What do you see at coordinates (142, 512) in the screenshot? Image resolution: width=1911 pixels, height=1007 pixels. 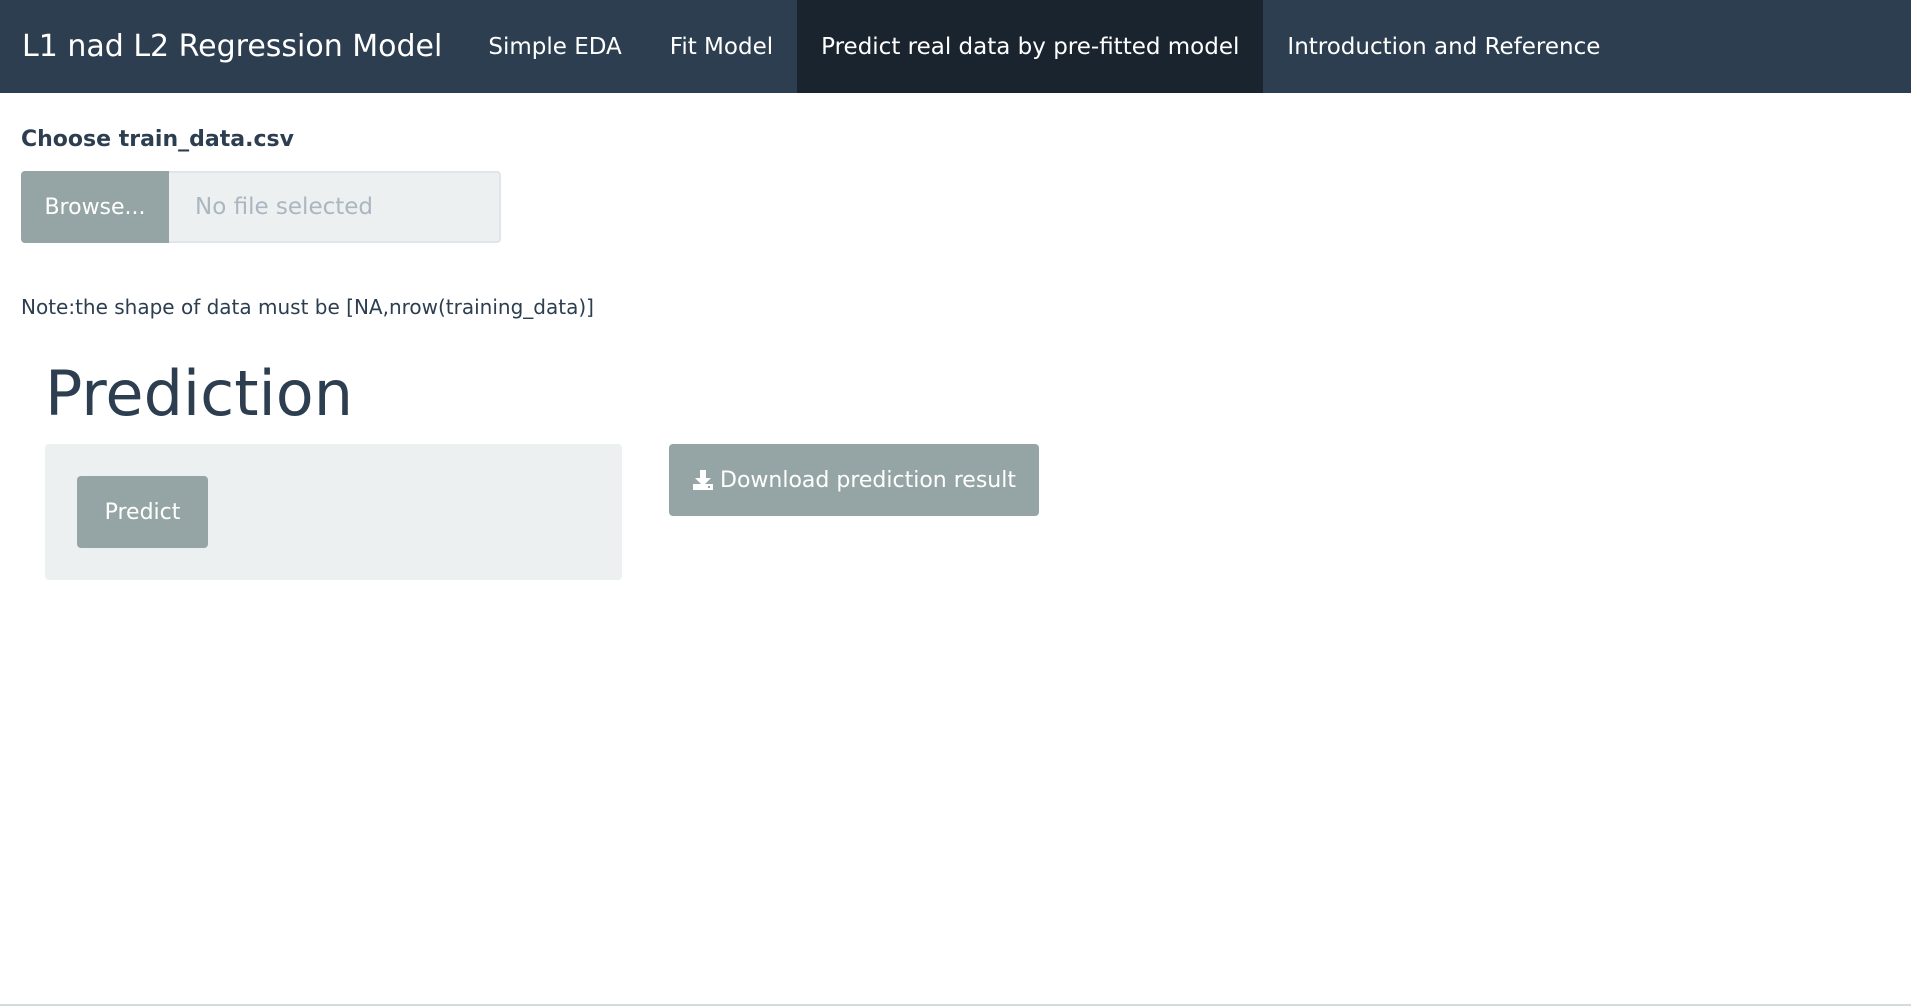 I see `predict-button: Predict` at bounding box center [142, 512].